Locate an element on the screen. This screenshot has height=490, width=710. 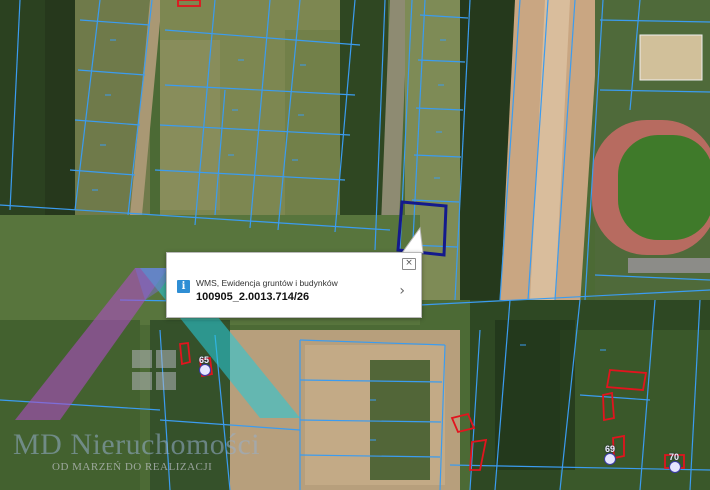
layer-source-label: WMS, Ewidencja gruntów i budynków is located at coordinates (267, 283).